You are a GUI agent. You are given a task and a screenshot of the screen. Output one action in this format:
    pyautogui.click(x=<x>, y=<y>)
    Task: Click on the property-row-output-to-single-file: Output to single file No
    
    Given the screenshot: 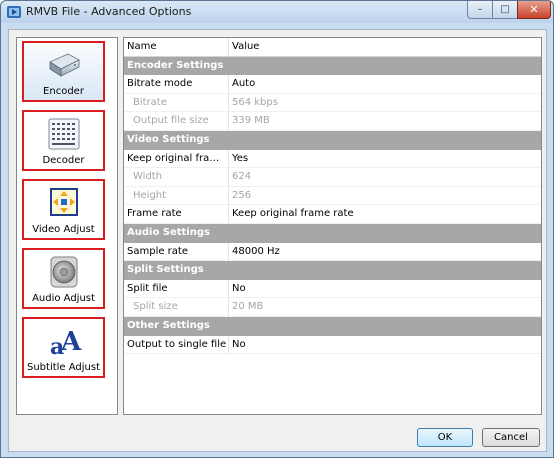 What is the action you would take?
    pyautogui.click(x=332, y=345)
    